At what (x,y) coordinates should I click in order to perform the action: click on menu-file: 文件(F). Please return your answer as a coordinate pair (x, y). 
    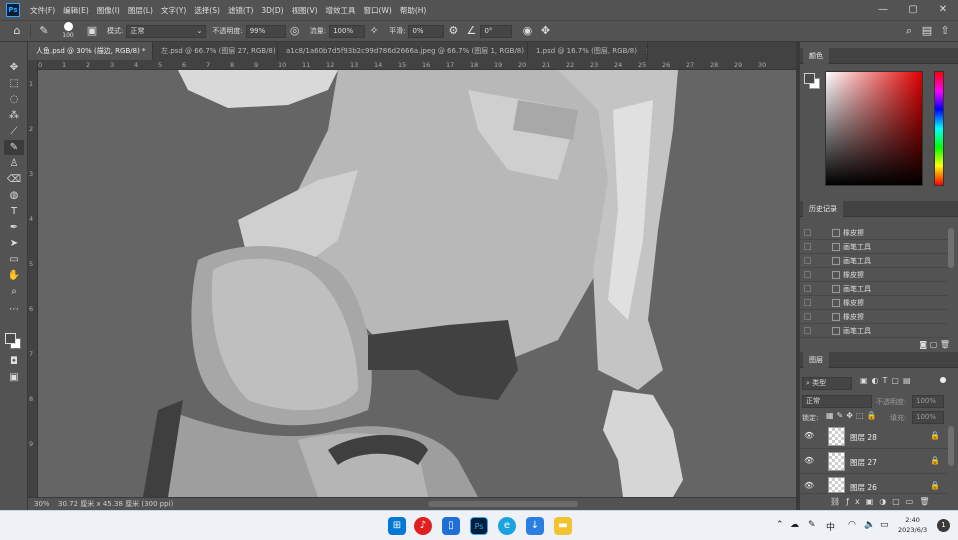
    Looking at the image, I should click on (42, 10).